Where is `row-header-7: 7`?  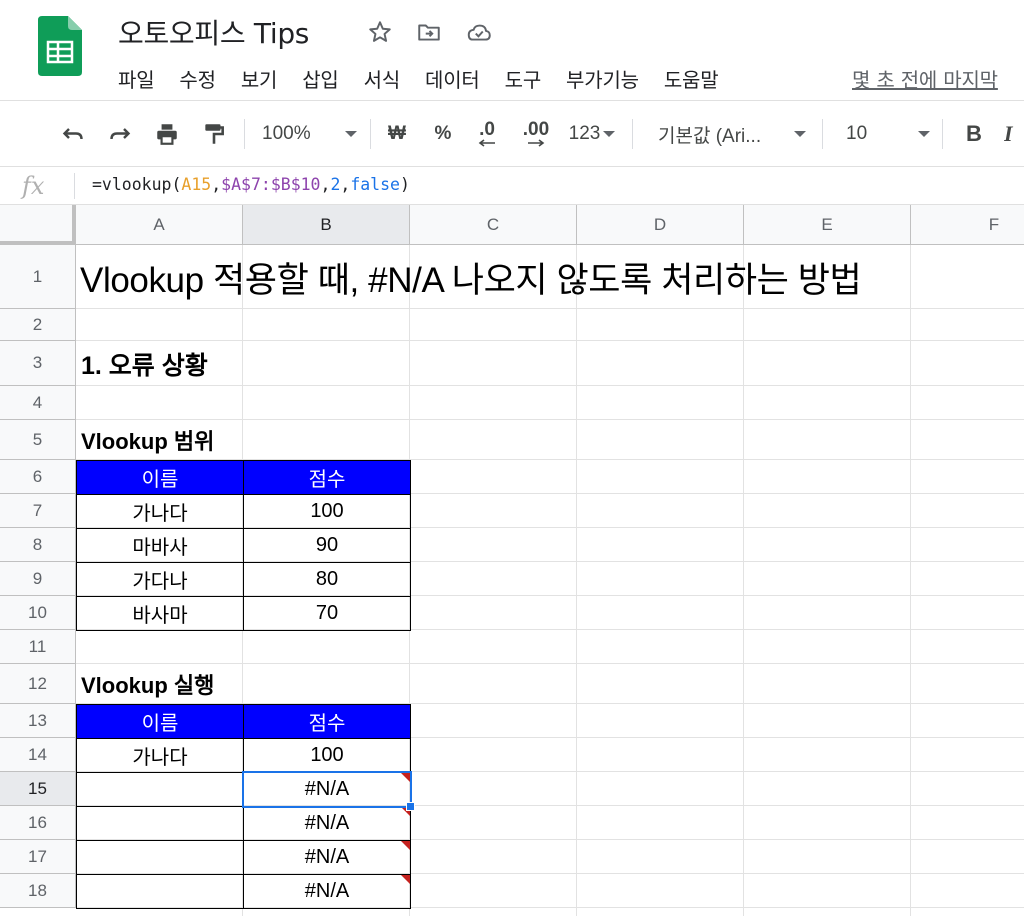
row-header-7: 7 is located at coordinates (38, 511).